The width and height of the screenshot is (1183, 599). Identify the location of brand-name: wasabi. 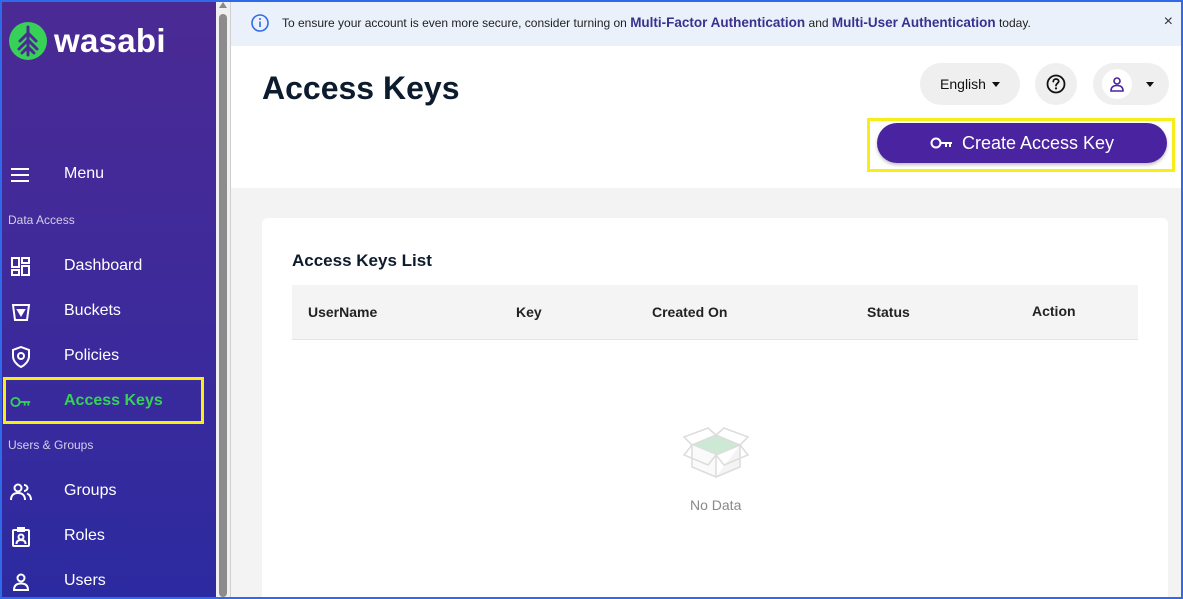
(110, 40).